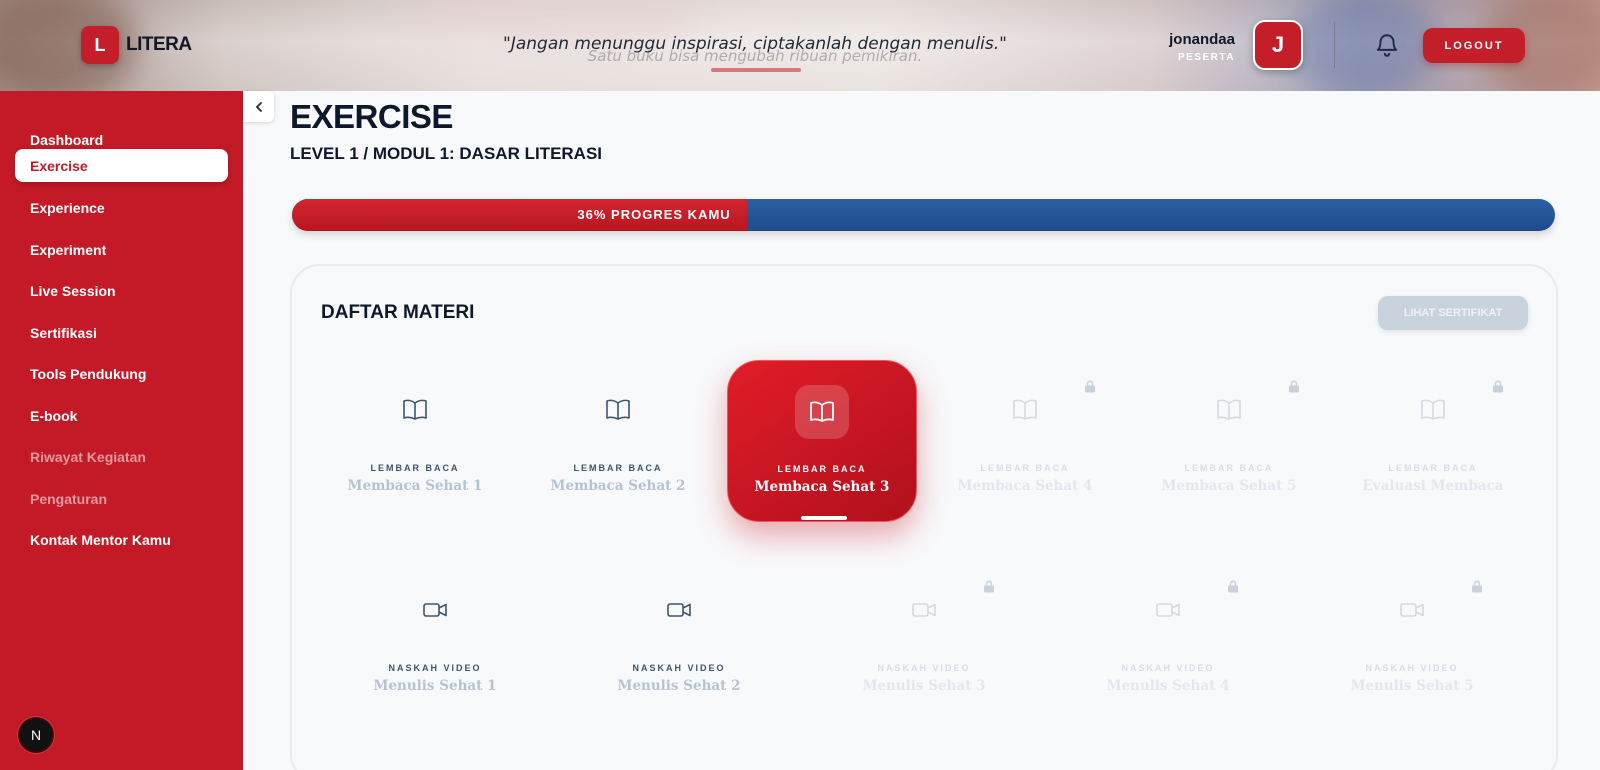 The image size is (1600, 770). I want to click on material-card-locked: LEMBAR BACA Membaca Sehat 4, so click(1025, 441).